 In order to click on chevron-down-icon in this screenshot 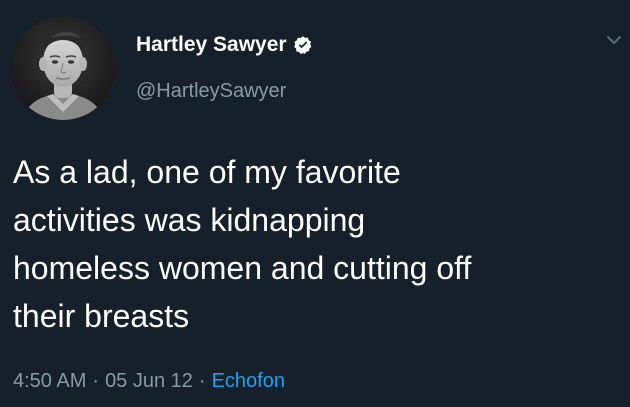, I will do `click(614, 40)`.